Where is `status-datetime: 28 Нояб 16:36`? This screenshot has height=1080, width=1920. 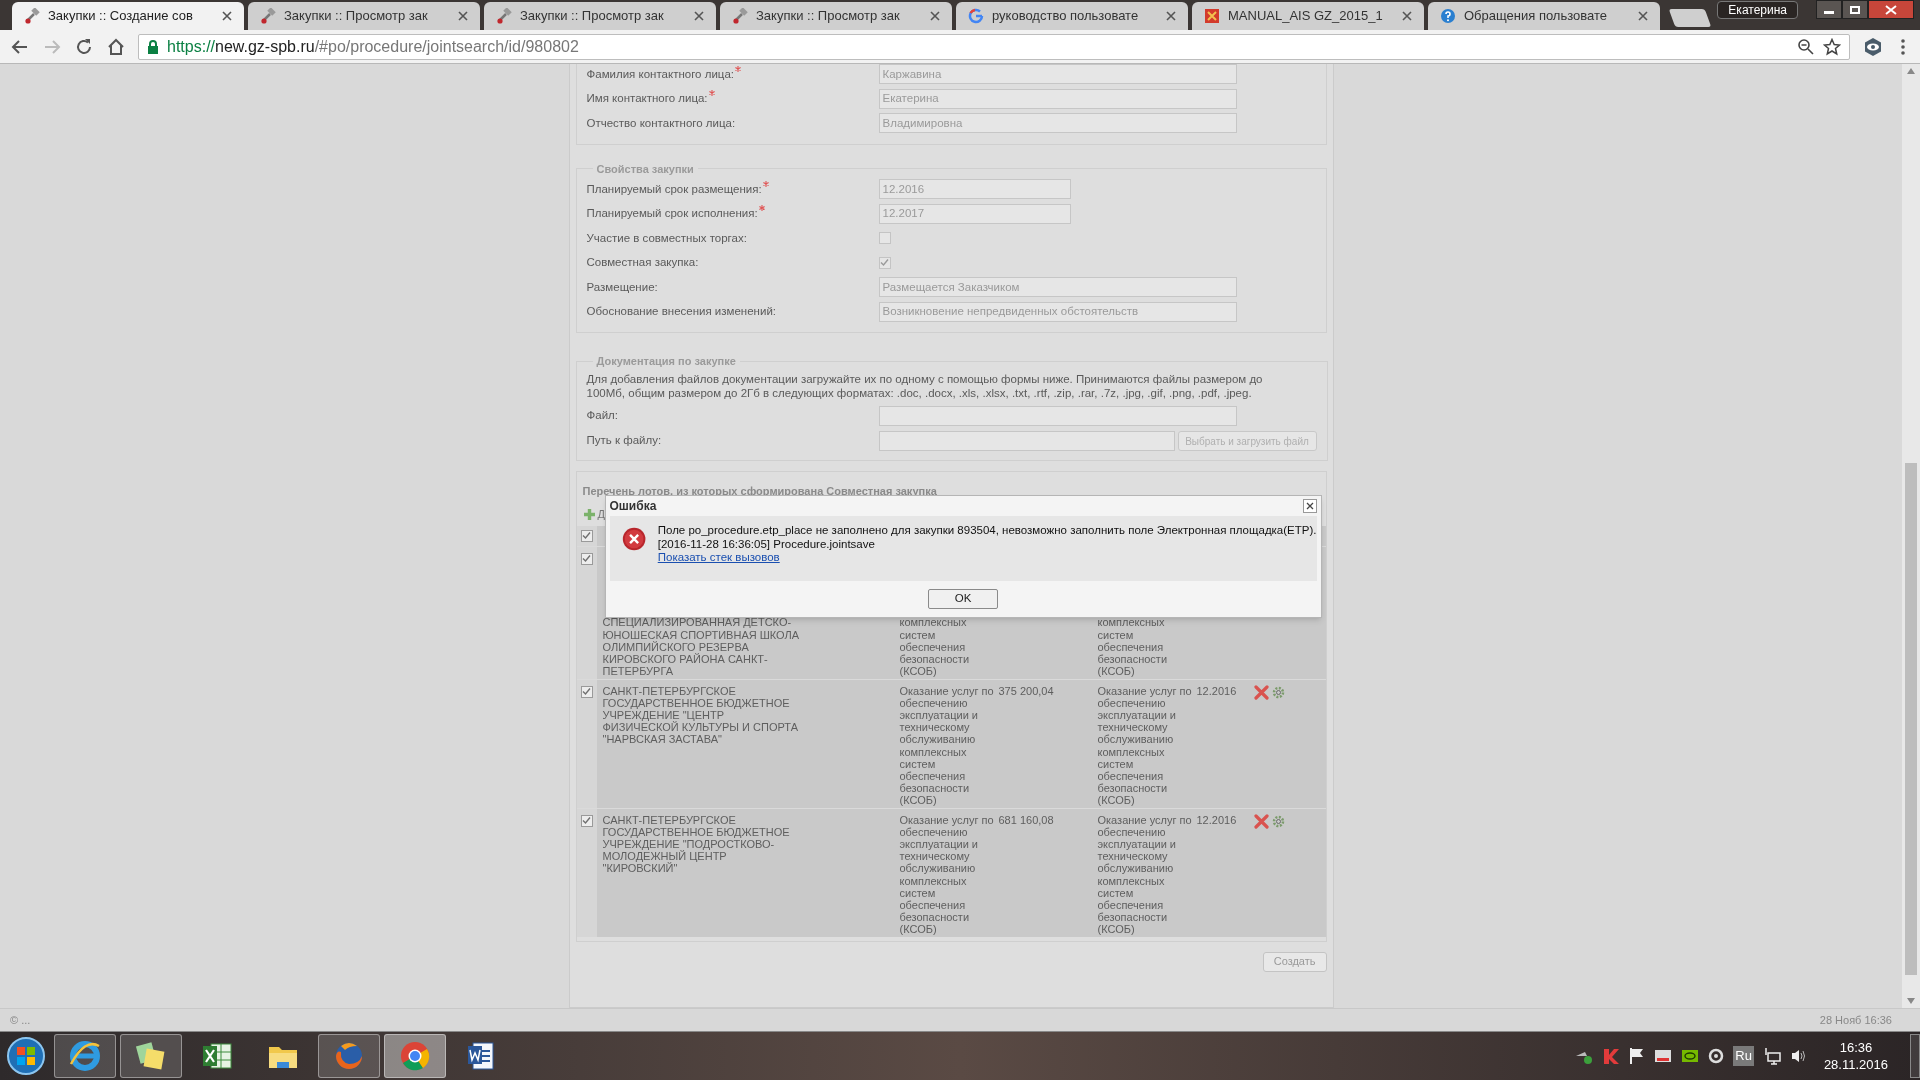 status-datetime: 28 Нояб 16:36 is located at coordinates (1855, 1020).